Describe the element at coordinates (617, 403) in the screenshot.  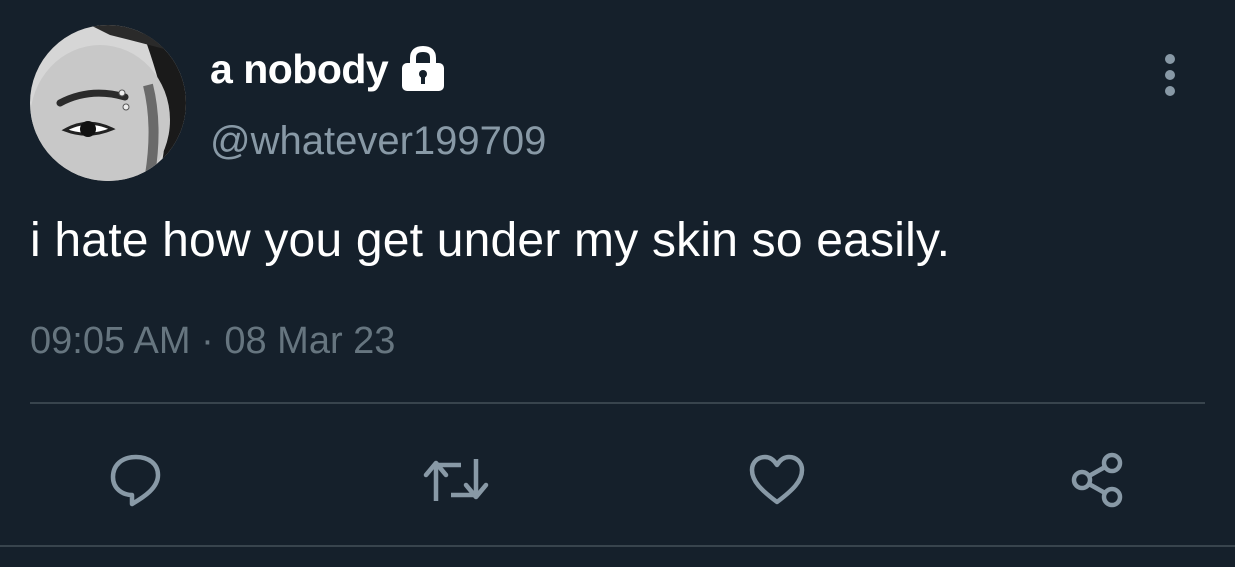
I see `divider` at that location.